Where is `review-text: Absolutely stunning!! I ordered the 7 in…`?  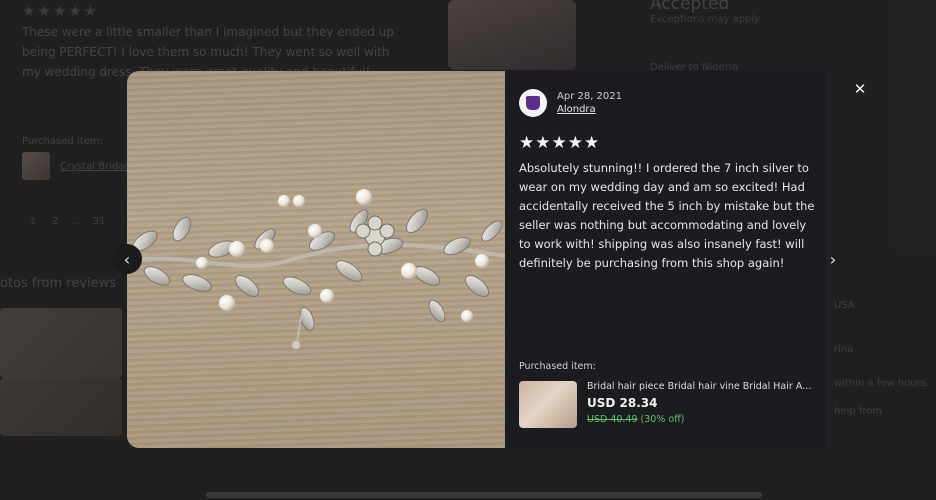 review-text: Absolutely stunning!! I ordered the 7 in… is located at coordinates (667, 215).